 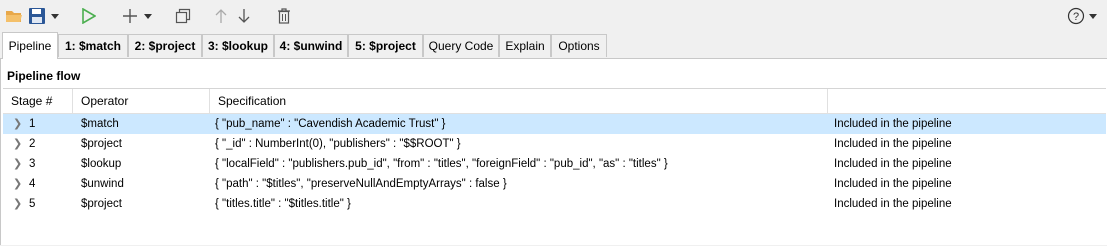 I want to click on tab-match: 1: $match, so click(x=93, y=45).